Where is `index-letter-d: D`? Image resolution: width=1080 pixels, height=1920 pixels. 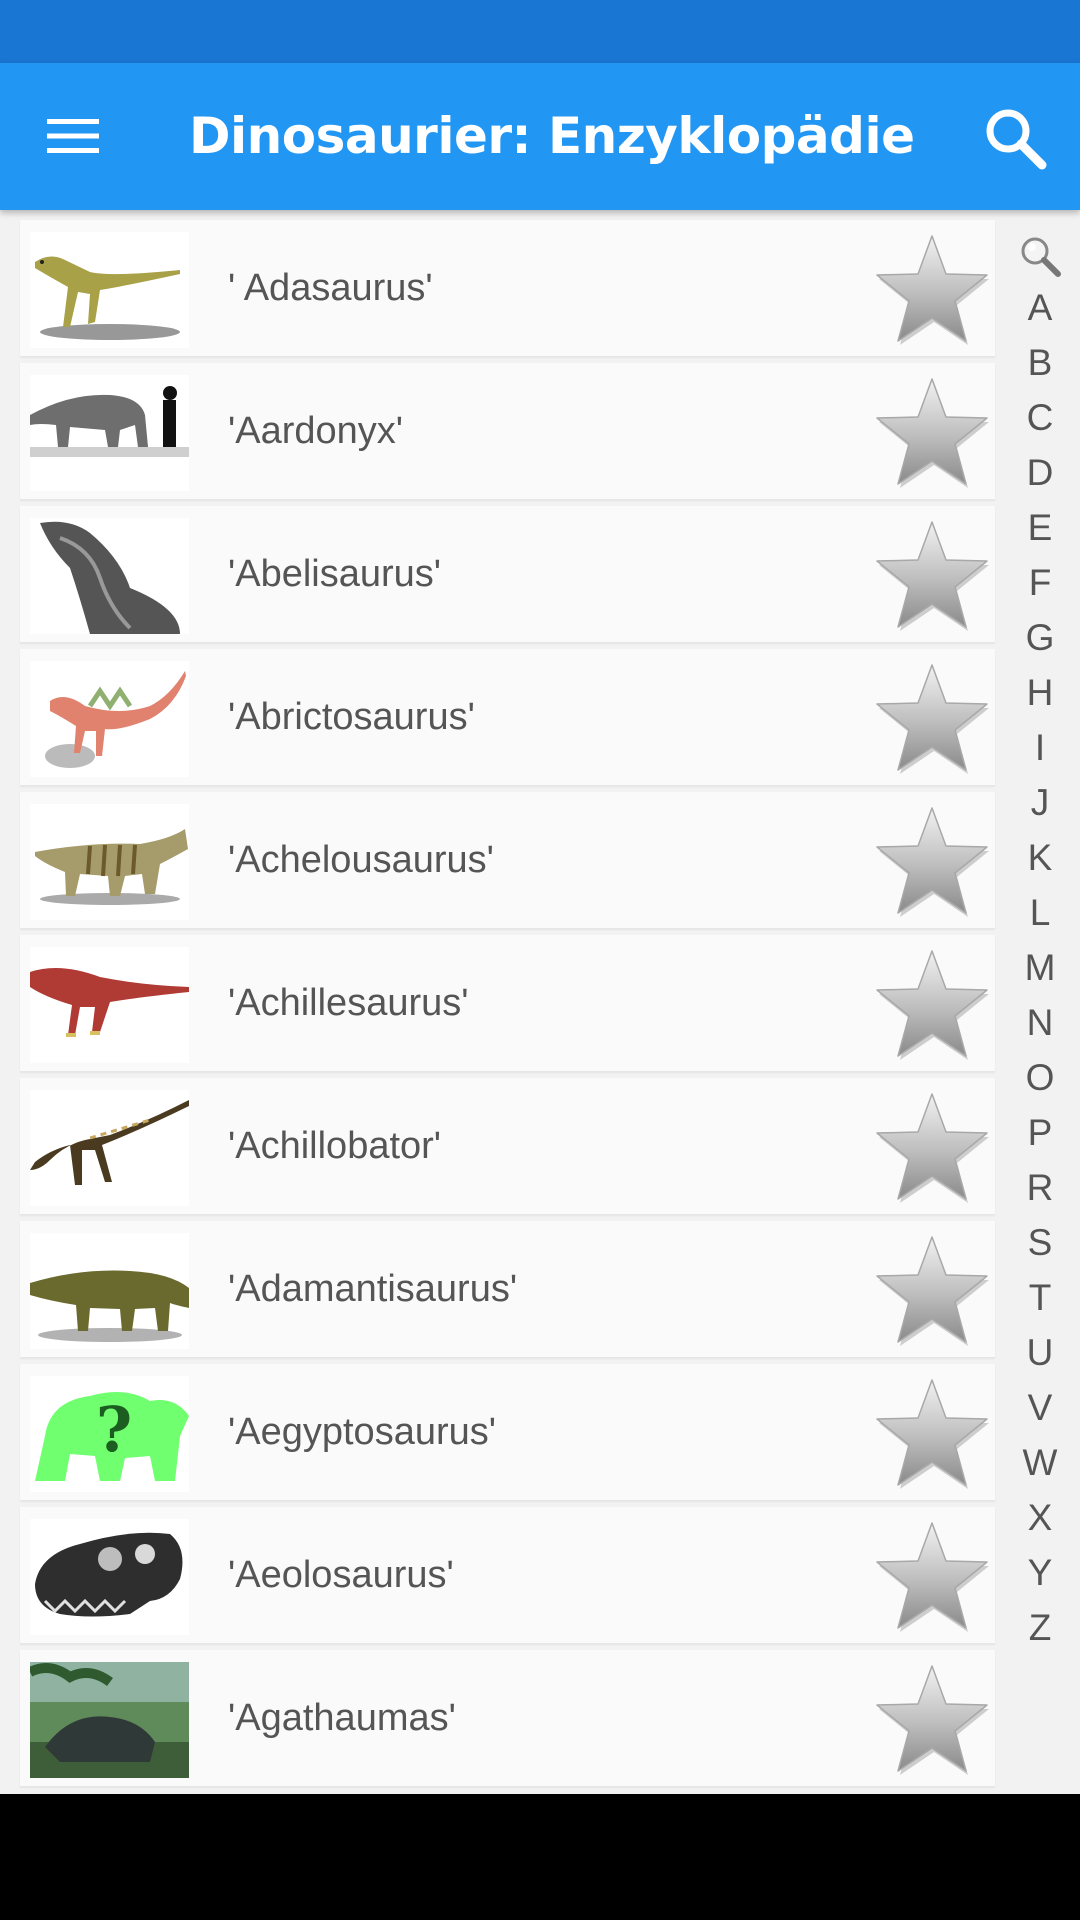 index-letter-d: D is located at coordinates (1040, 472).